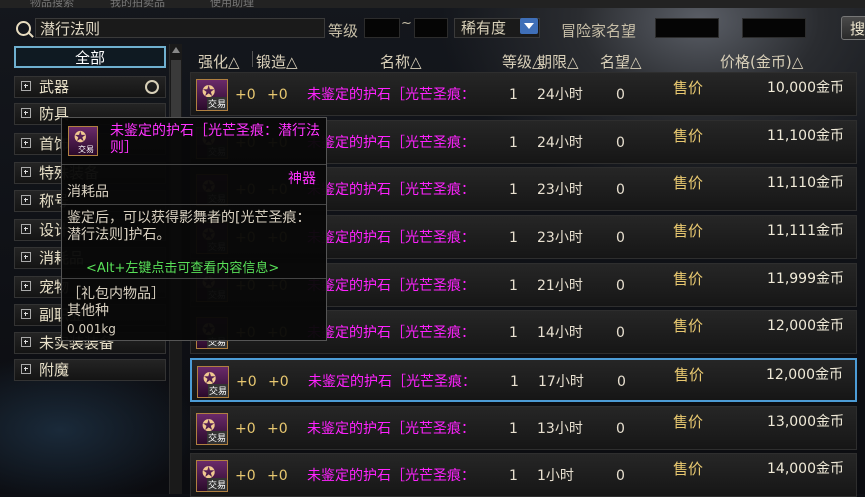  What do you see at coordinates (484, 28) in the screenshot?
I see `rarity-label: 稀有度` at bounding box center [484, 28].